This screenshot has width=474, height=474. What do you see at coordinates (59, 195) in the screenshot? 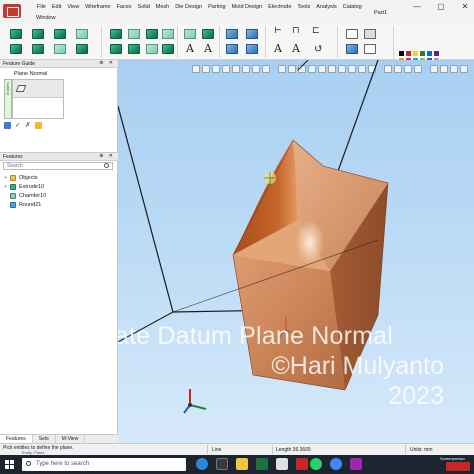
I see `tree-item-chamfer: Chamfer10` at bounding box center [59, 195].